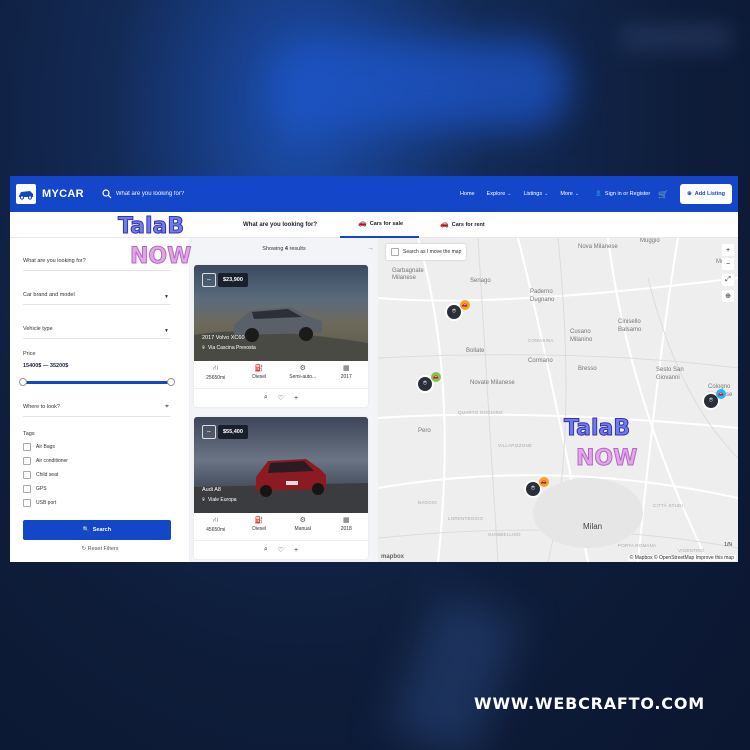 The image size is (750, 750). I want to click on tab-cars-for-sale: 🚗 Cars for sale, so click(380, 225).